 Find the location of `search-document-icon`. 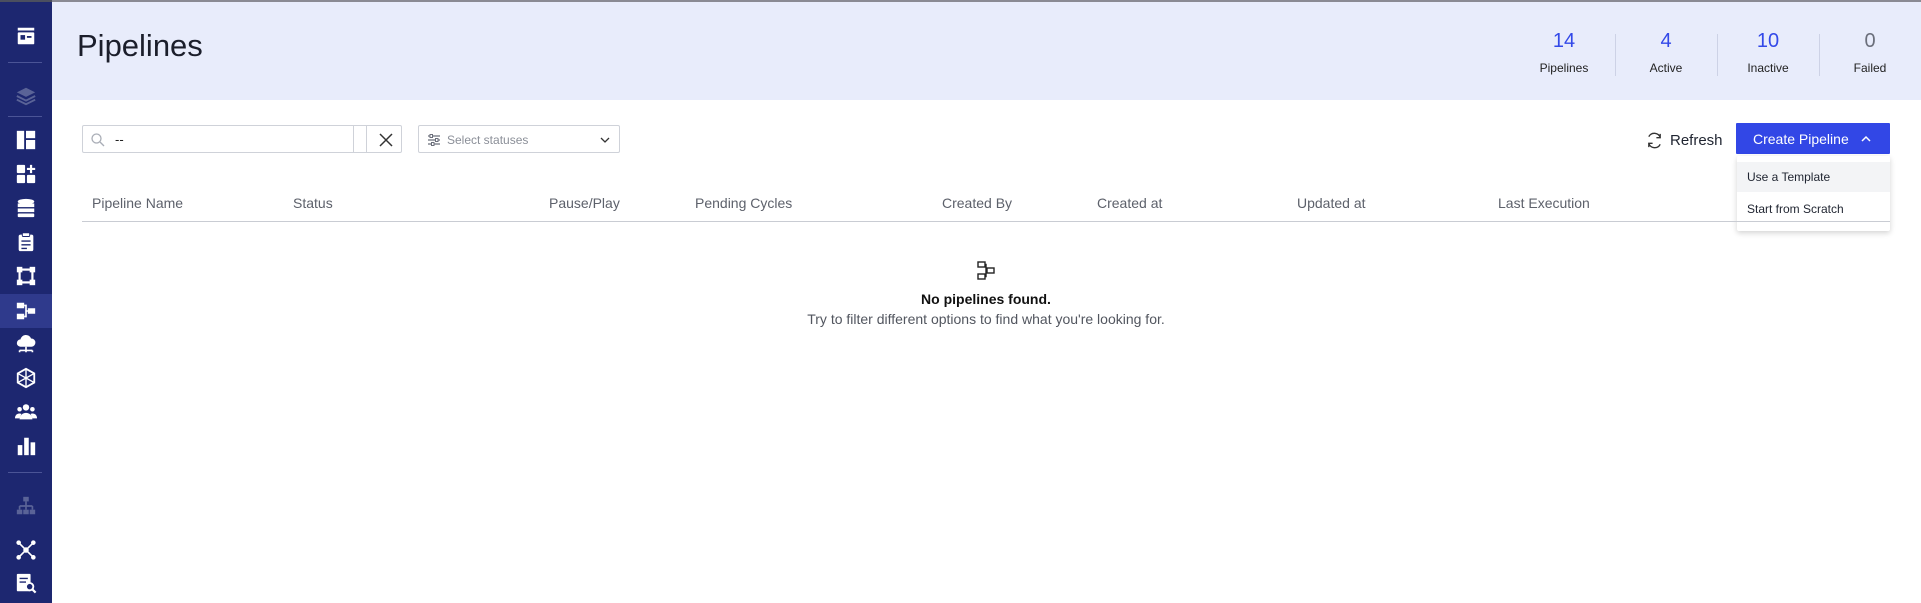

search-document-icon is located at coordinates (26, 583).